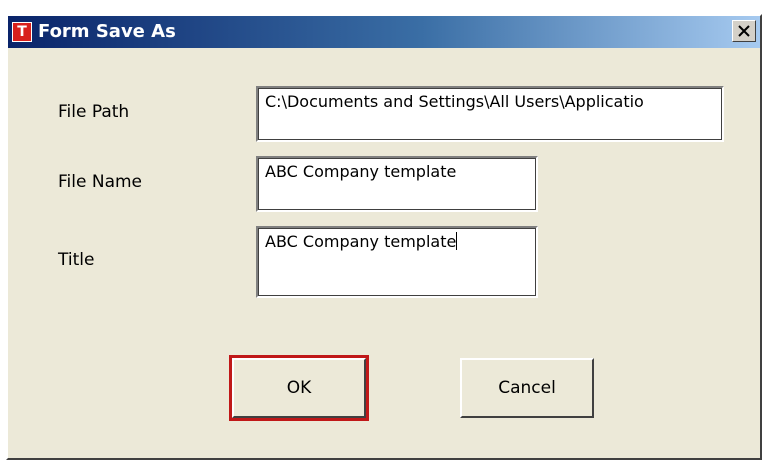  I want to click on cancel-button: Cancel, so click(527, 388).